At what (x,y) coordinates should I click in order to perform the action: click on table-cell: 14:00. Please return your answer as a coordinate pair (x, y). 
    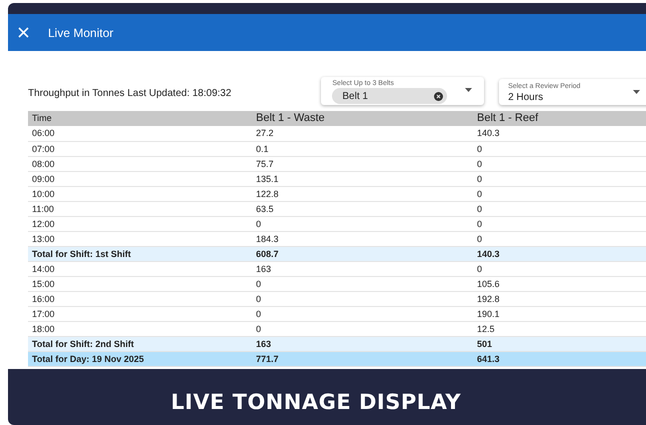
    Looking at the image, I should click on (140, 268).